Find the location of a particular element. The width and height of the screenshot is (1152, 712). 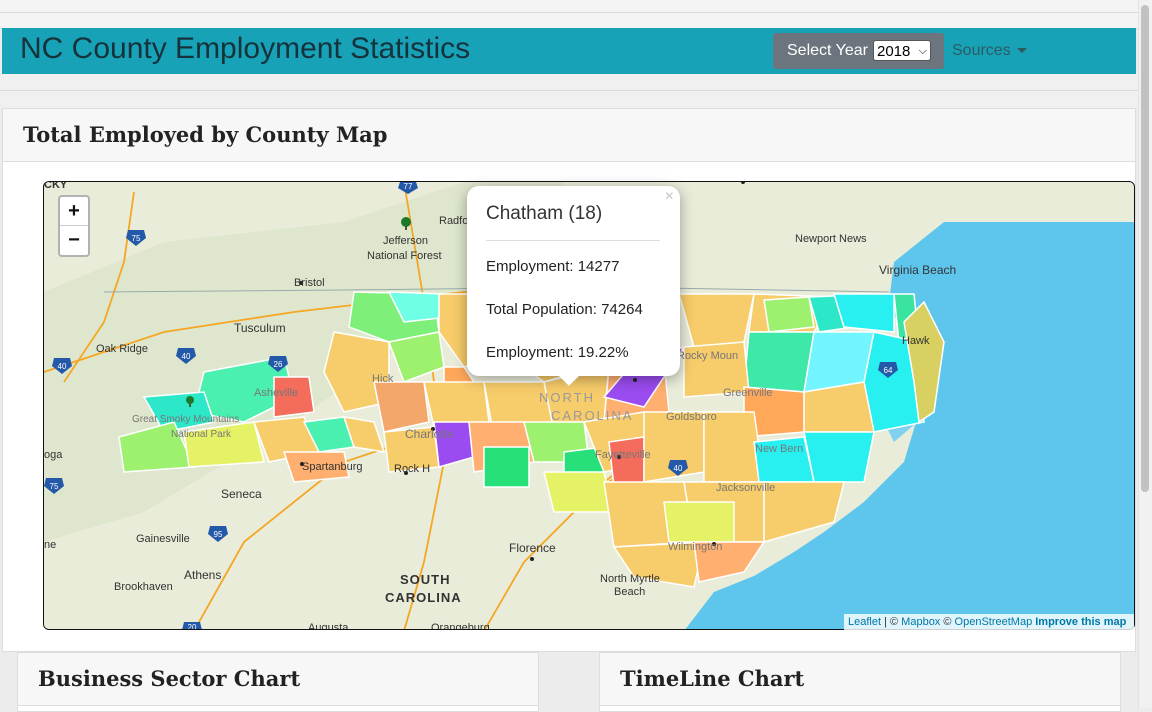

map-label-wilmington: Wilmington is located at coordinates (695, 547).